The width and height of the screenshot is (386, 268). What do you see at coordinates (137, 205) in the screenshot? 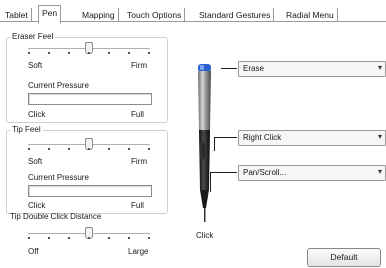
I see `tip-full-label: Full` at bounding box center [137, 205].